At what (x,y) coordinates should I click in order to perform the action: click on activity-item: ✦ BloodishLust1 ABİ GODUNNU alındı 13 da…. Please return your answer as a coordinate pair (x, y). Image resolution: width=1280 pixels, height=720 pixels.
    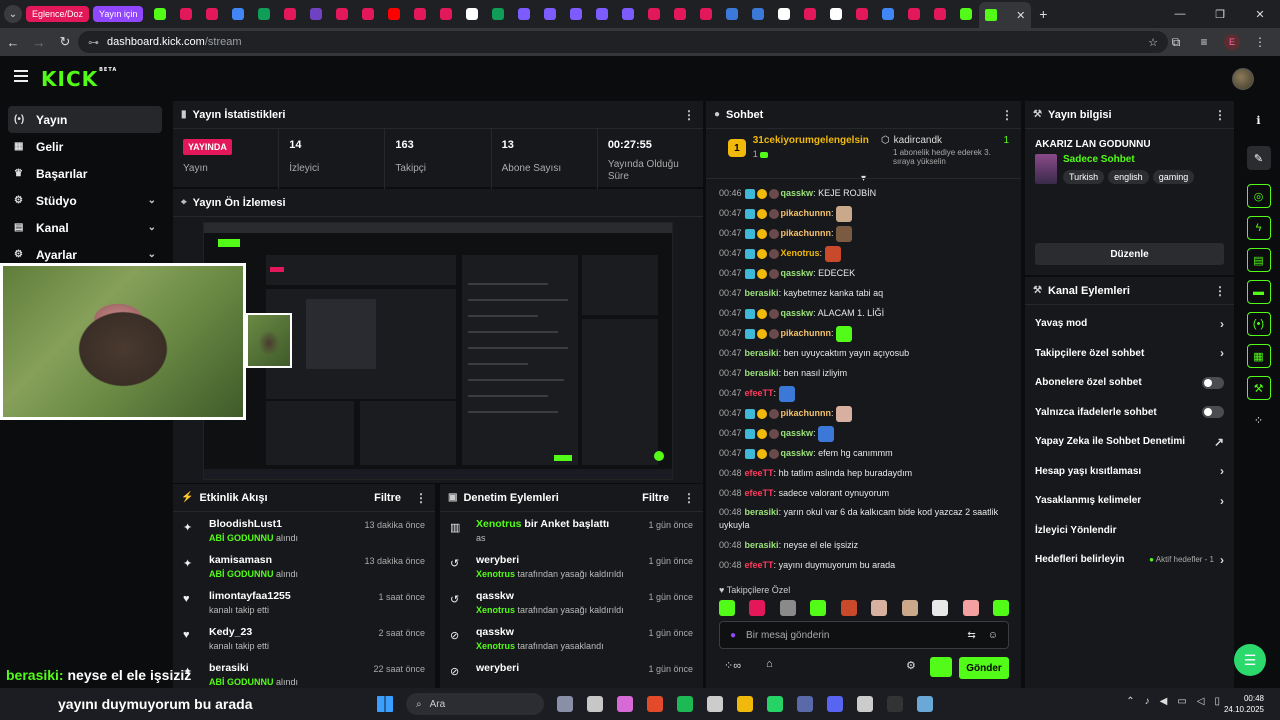
    Looking at the image, I should click on (304, 530).